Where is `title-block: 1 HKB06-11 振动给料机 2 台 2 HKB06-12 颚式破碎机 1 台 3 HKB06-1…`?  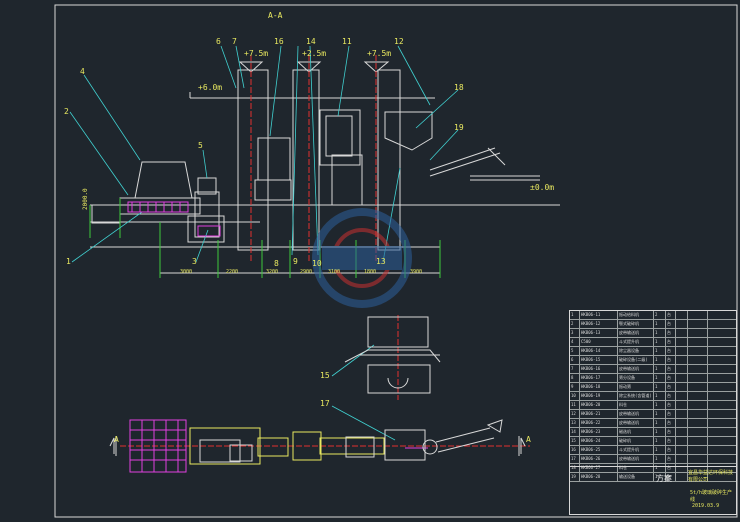
title-block: 1 HKB06-11 振动给料机 2 台 2 HKB06-12 颚式破碎机 1 台 3 HKB06-1… is located at coordinates (653, 412).